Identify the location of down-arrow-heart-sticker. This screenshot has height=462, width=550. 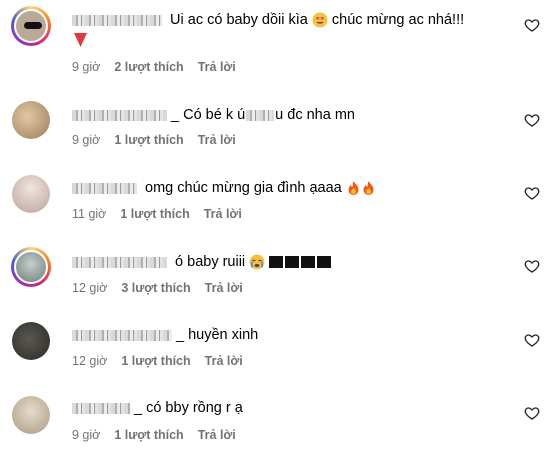
(80, 40).